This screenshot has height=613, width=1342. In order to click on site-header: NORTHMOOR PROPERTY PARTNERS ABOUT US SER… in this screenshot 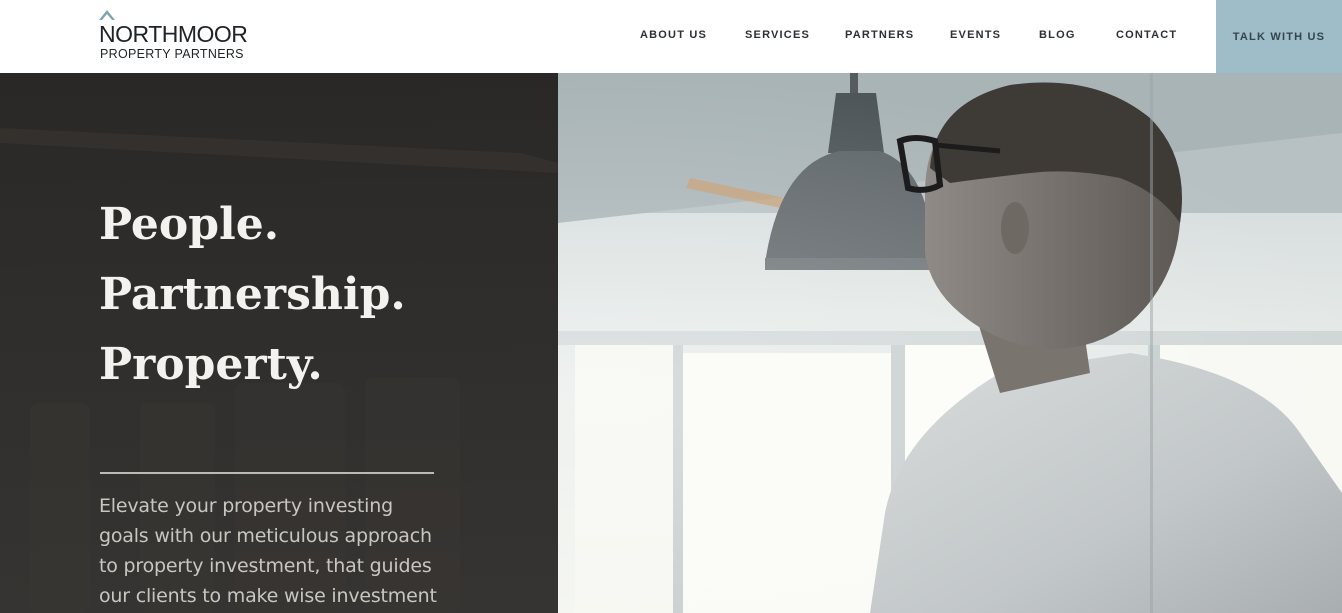, I will do `click(671, 36)`.